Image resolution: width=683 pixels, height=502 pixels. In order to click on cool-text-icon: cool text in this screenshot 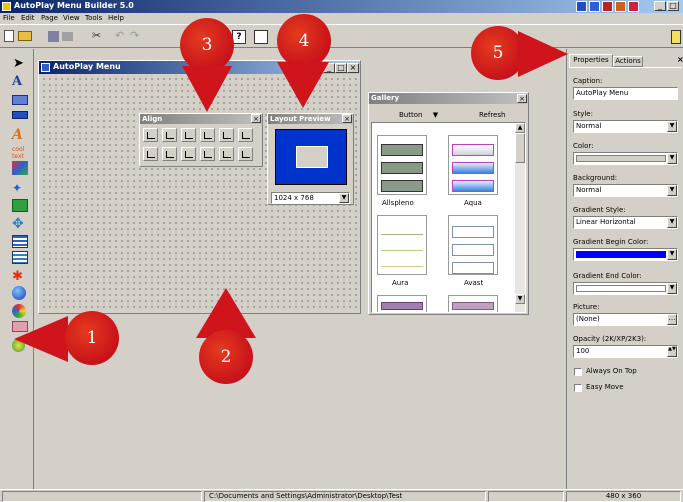, I will do `click(20, 154)`.